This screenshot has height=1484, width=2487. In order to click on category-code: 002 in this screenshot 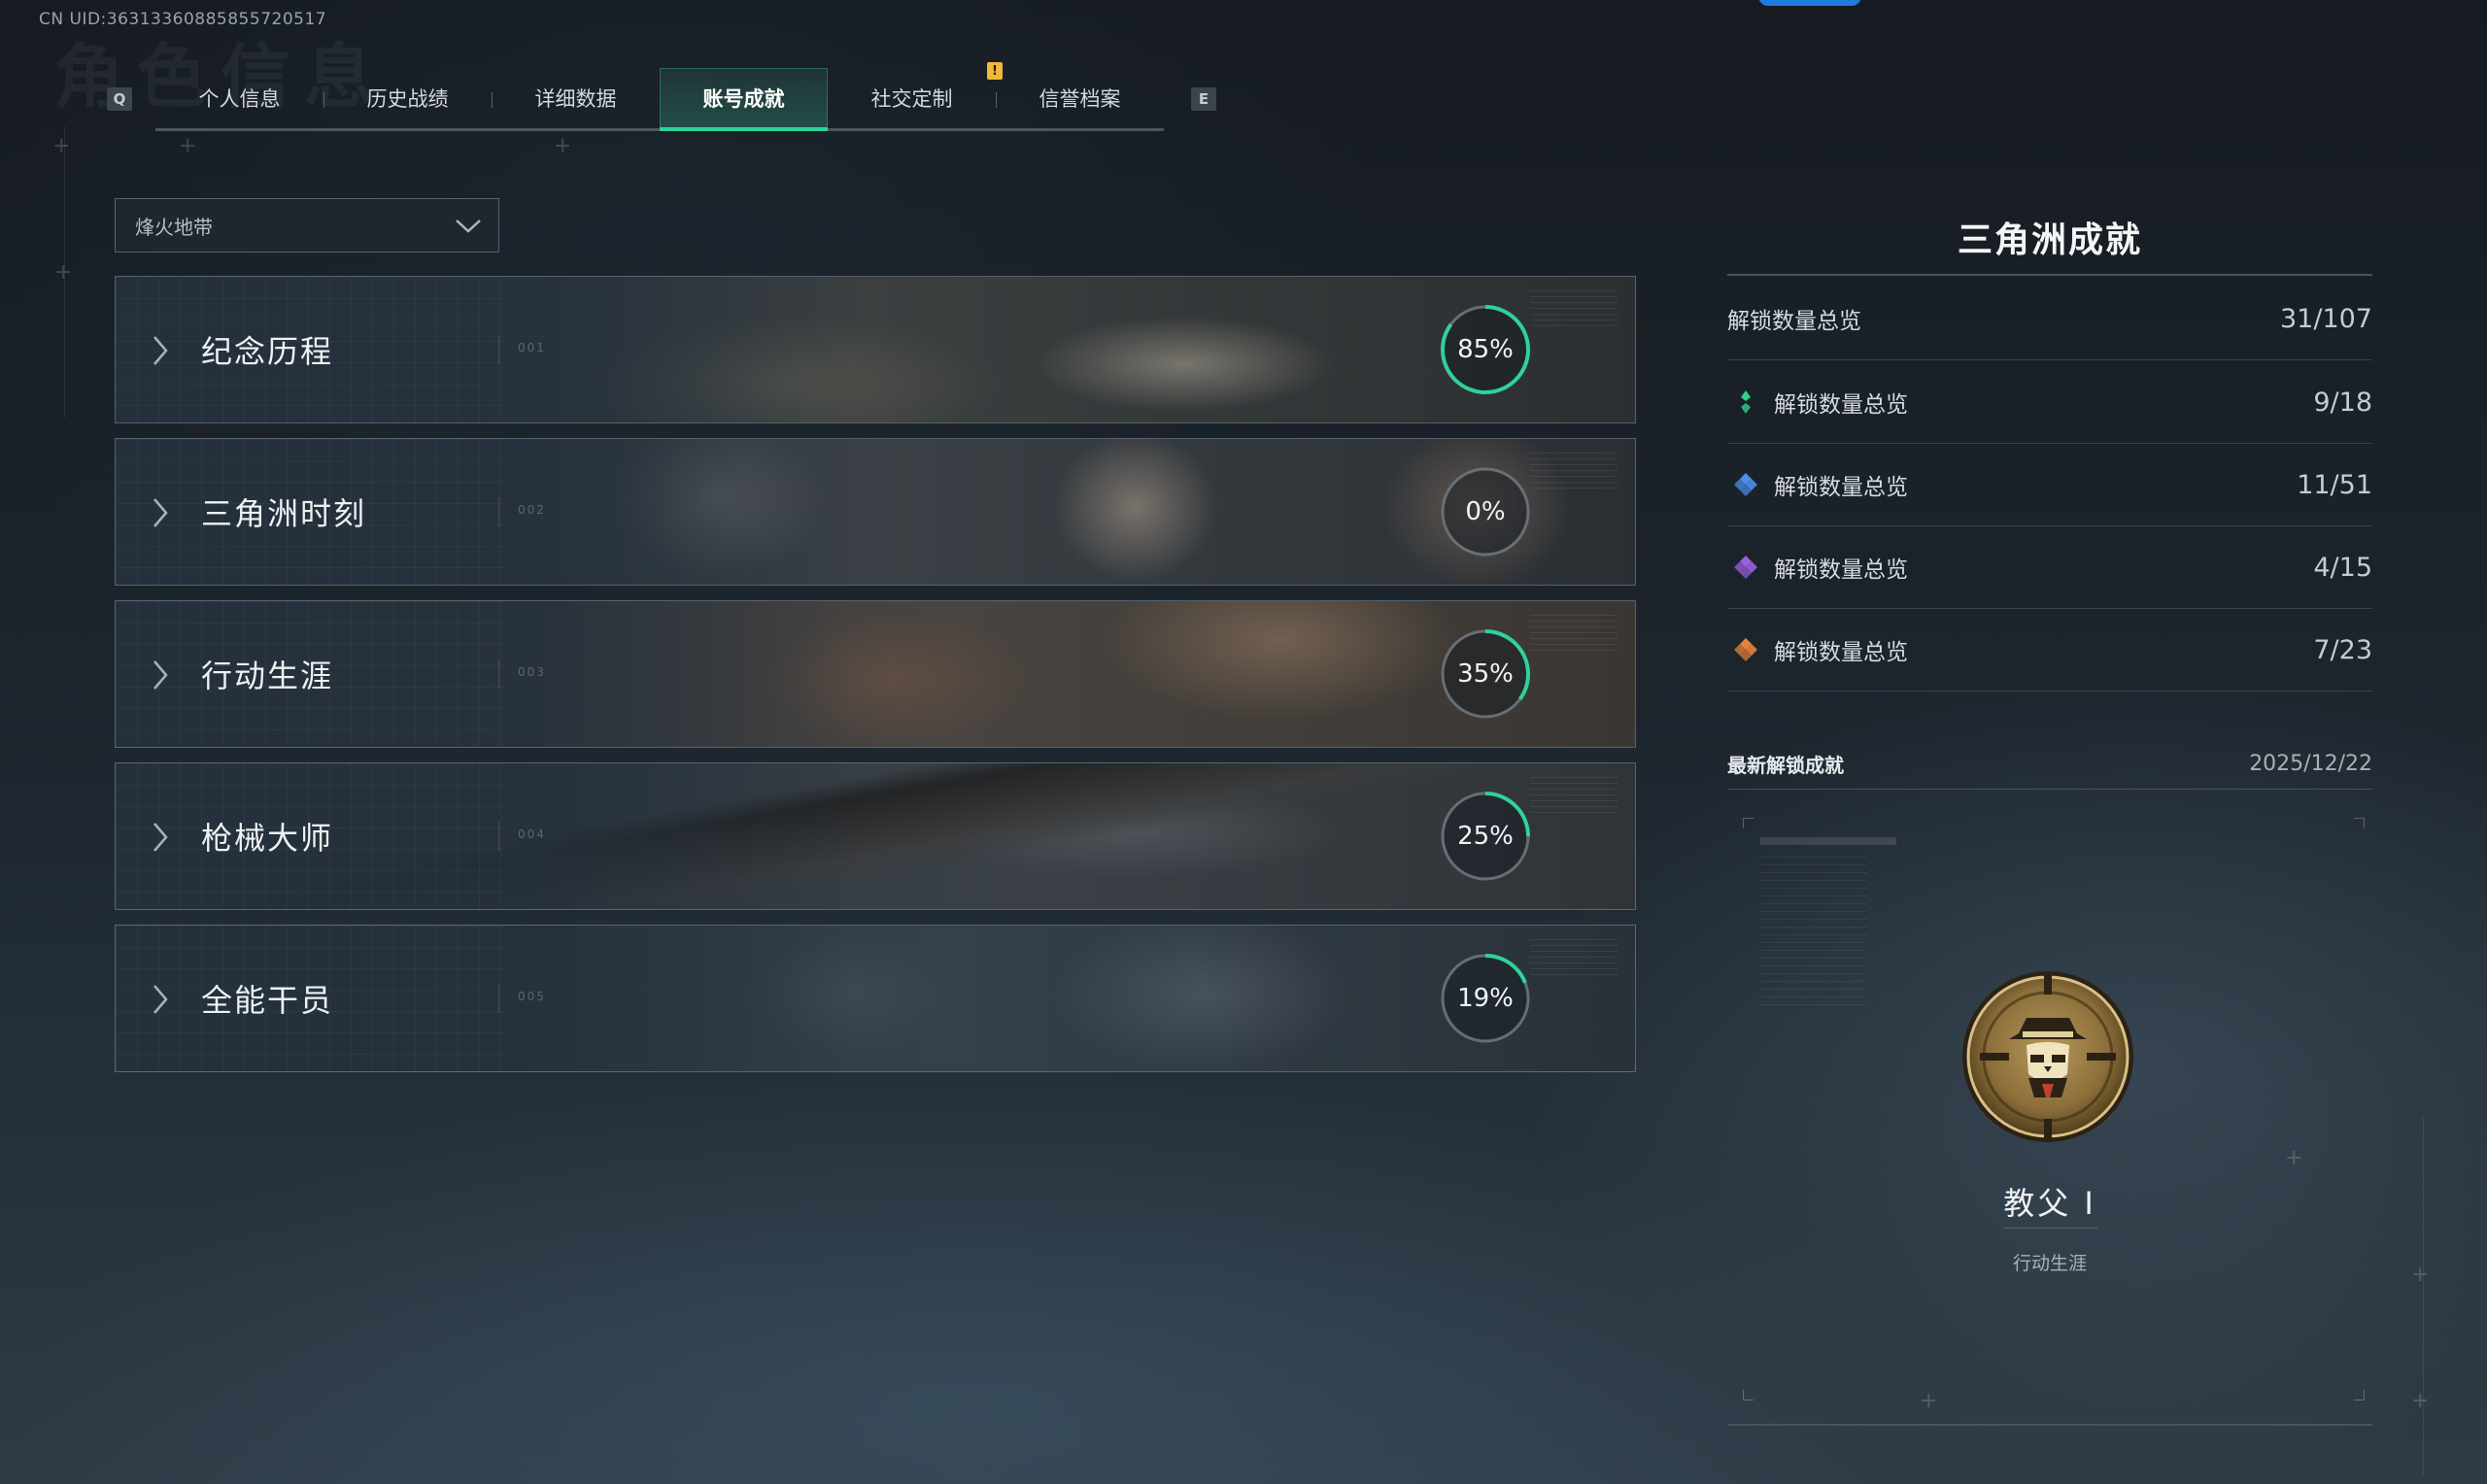, I will do `click(532, 510)`.